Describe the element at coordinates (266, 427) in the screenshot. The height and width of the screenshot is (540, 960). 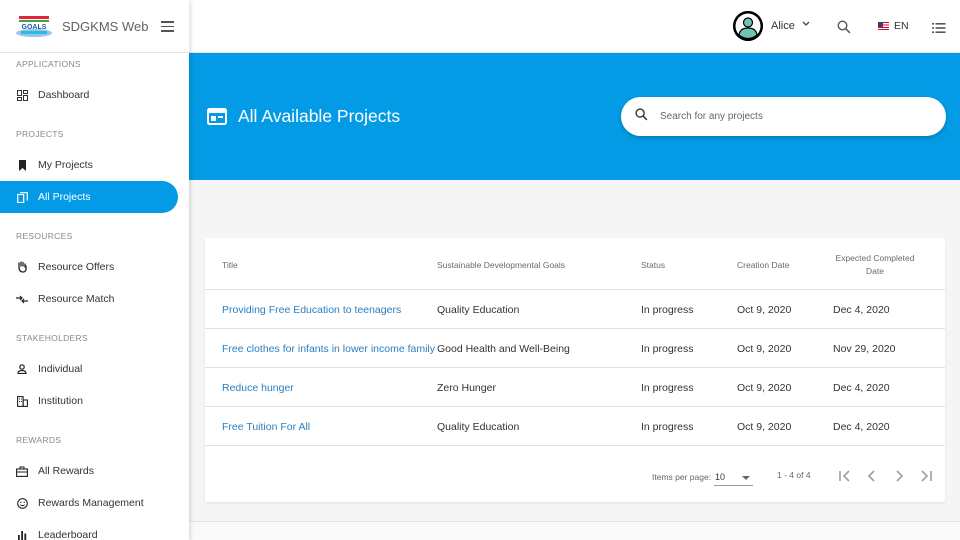
I see `project-title-link: Free Tuition For All` at that location.